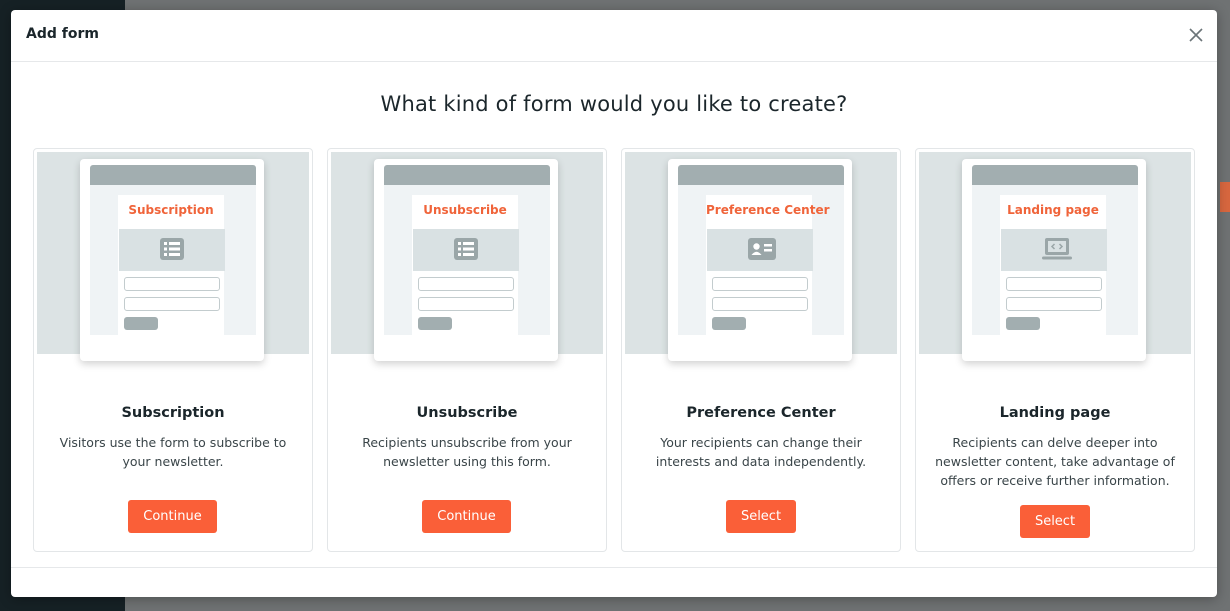 This screenshot has width=1230, height=611. I want to click on mockup-form-panel: Preference Center, so click(768, 265).